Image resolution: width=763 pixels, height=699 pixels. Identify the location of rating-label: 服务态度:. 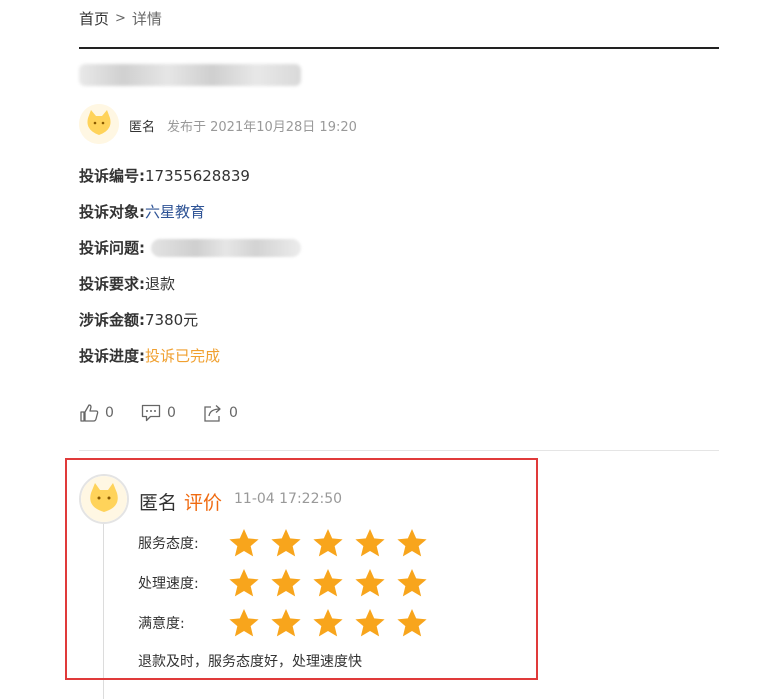
(168, 544).